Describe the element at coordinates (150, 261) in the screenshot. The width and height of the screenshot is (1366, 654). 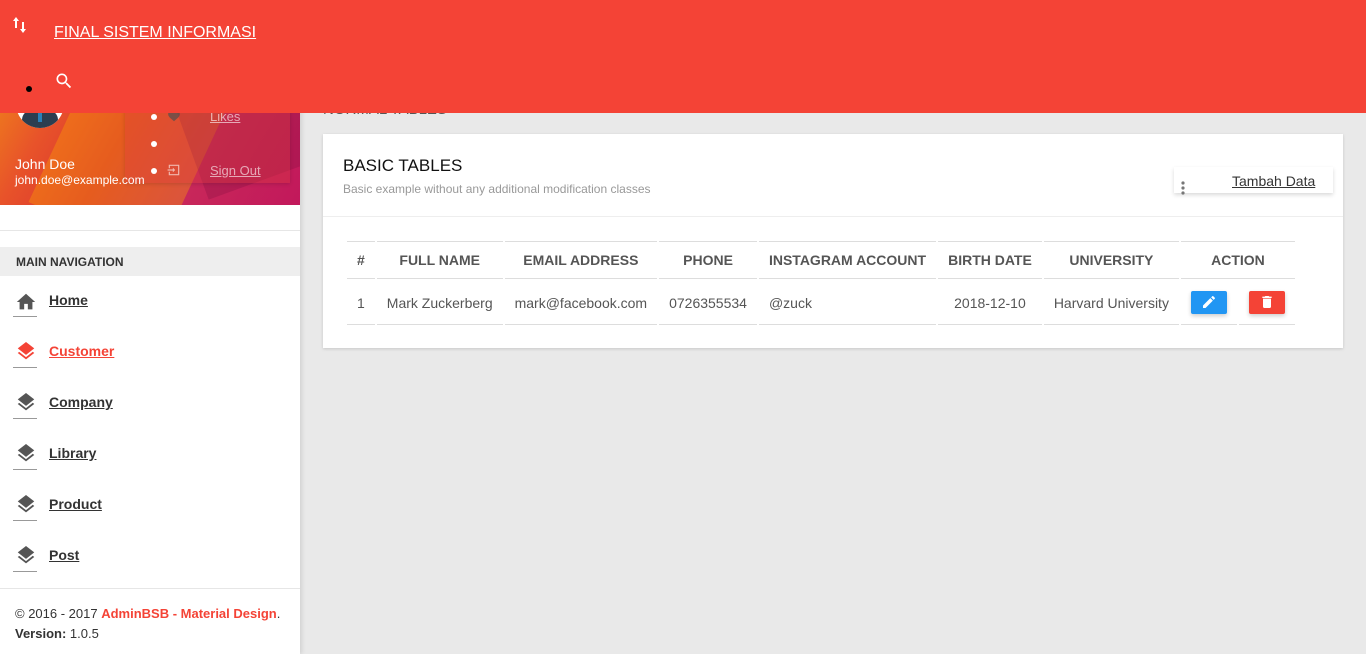
I see `nav-header: MAIN NAVIGATION` at that location.